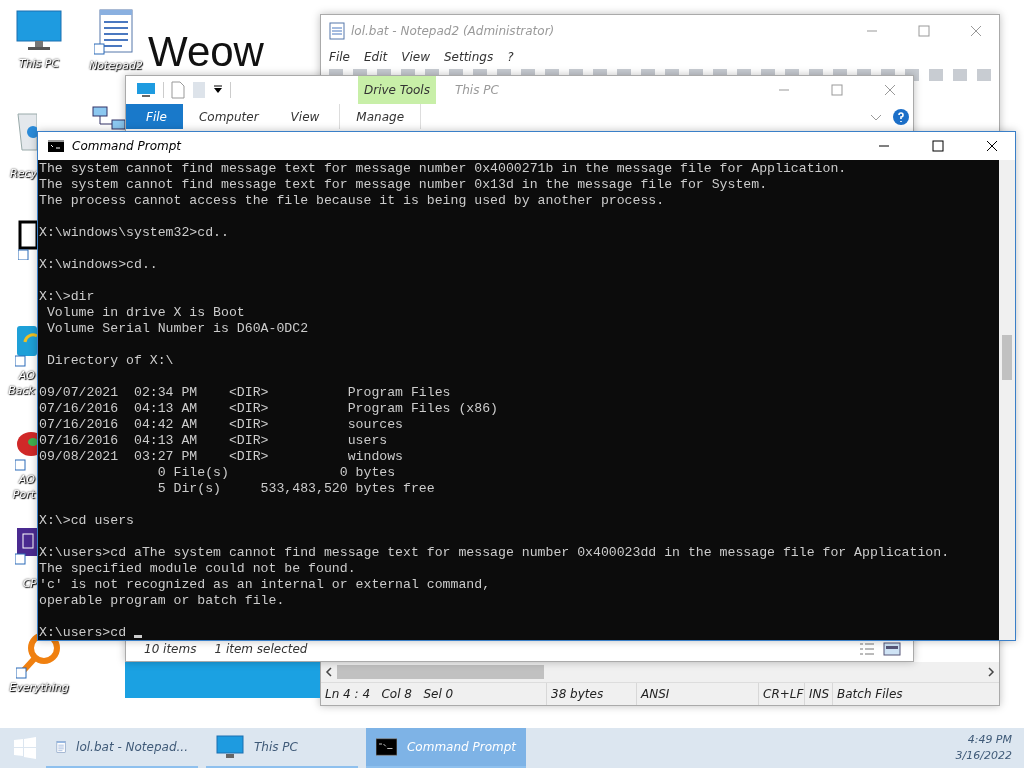 Image resolution: width=1024 pixels, height=768 pixels. I want to click on vertical-scrollbar, so click(1007, 400).